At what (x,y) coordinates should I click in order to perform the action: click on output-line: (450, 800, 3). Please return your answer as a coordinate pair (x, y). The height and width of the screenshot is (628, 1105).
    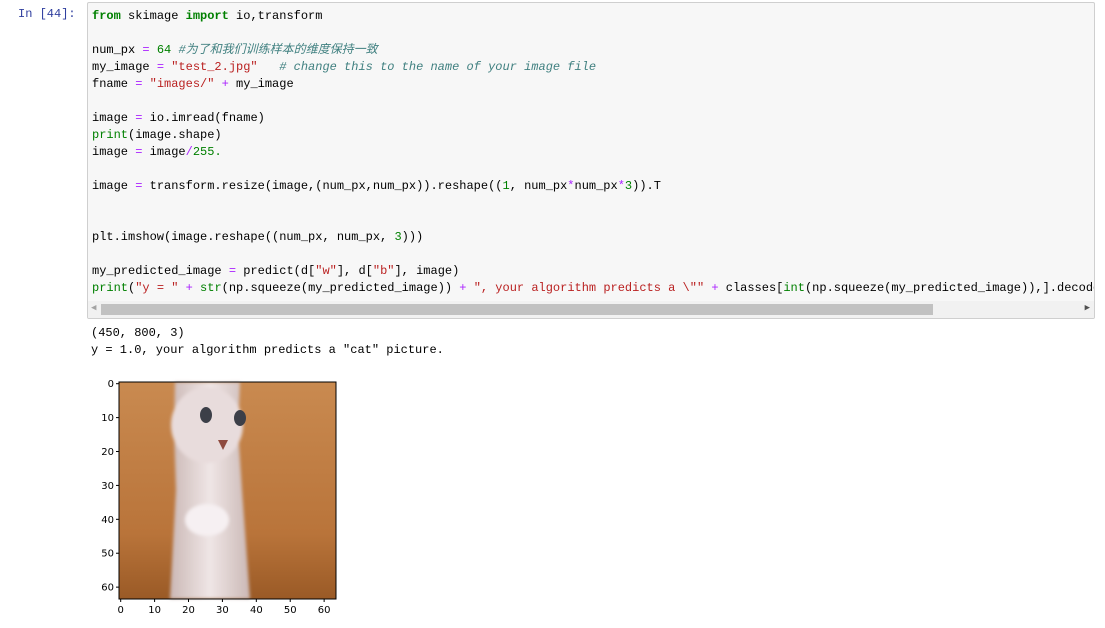
    Looking at the image, I should click on (138, 333).